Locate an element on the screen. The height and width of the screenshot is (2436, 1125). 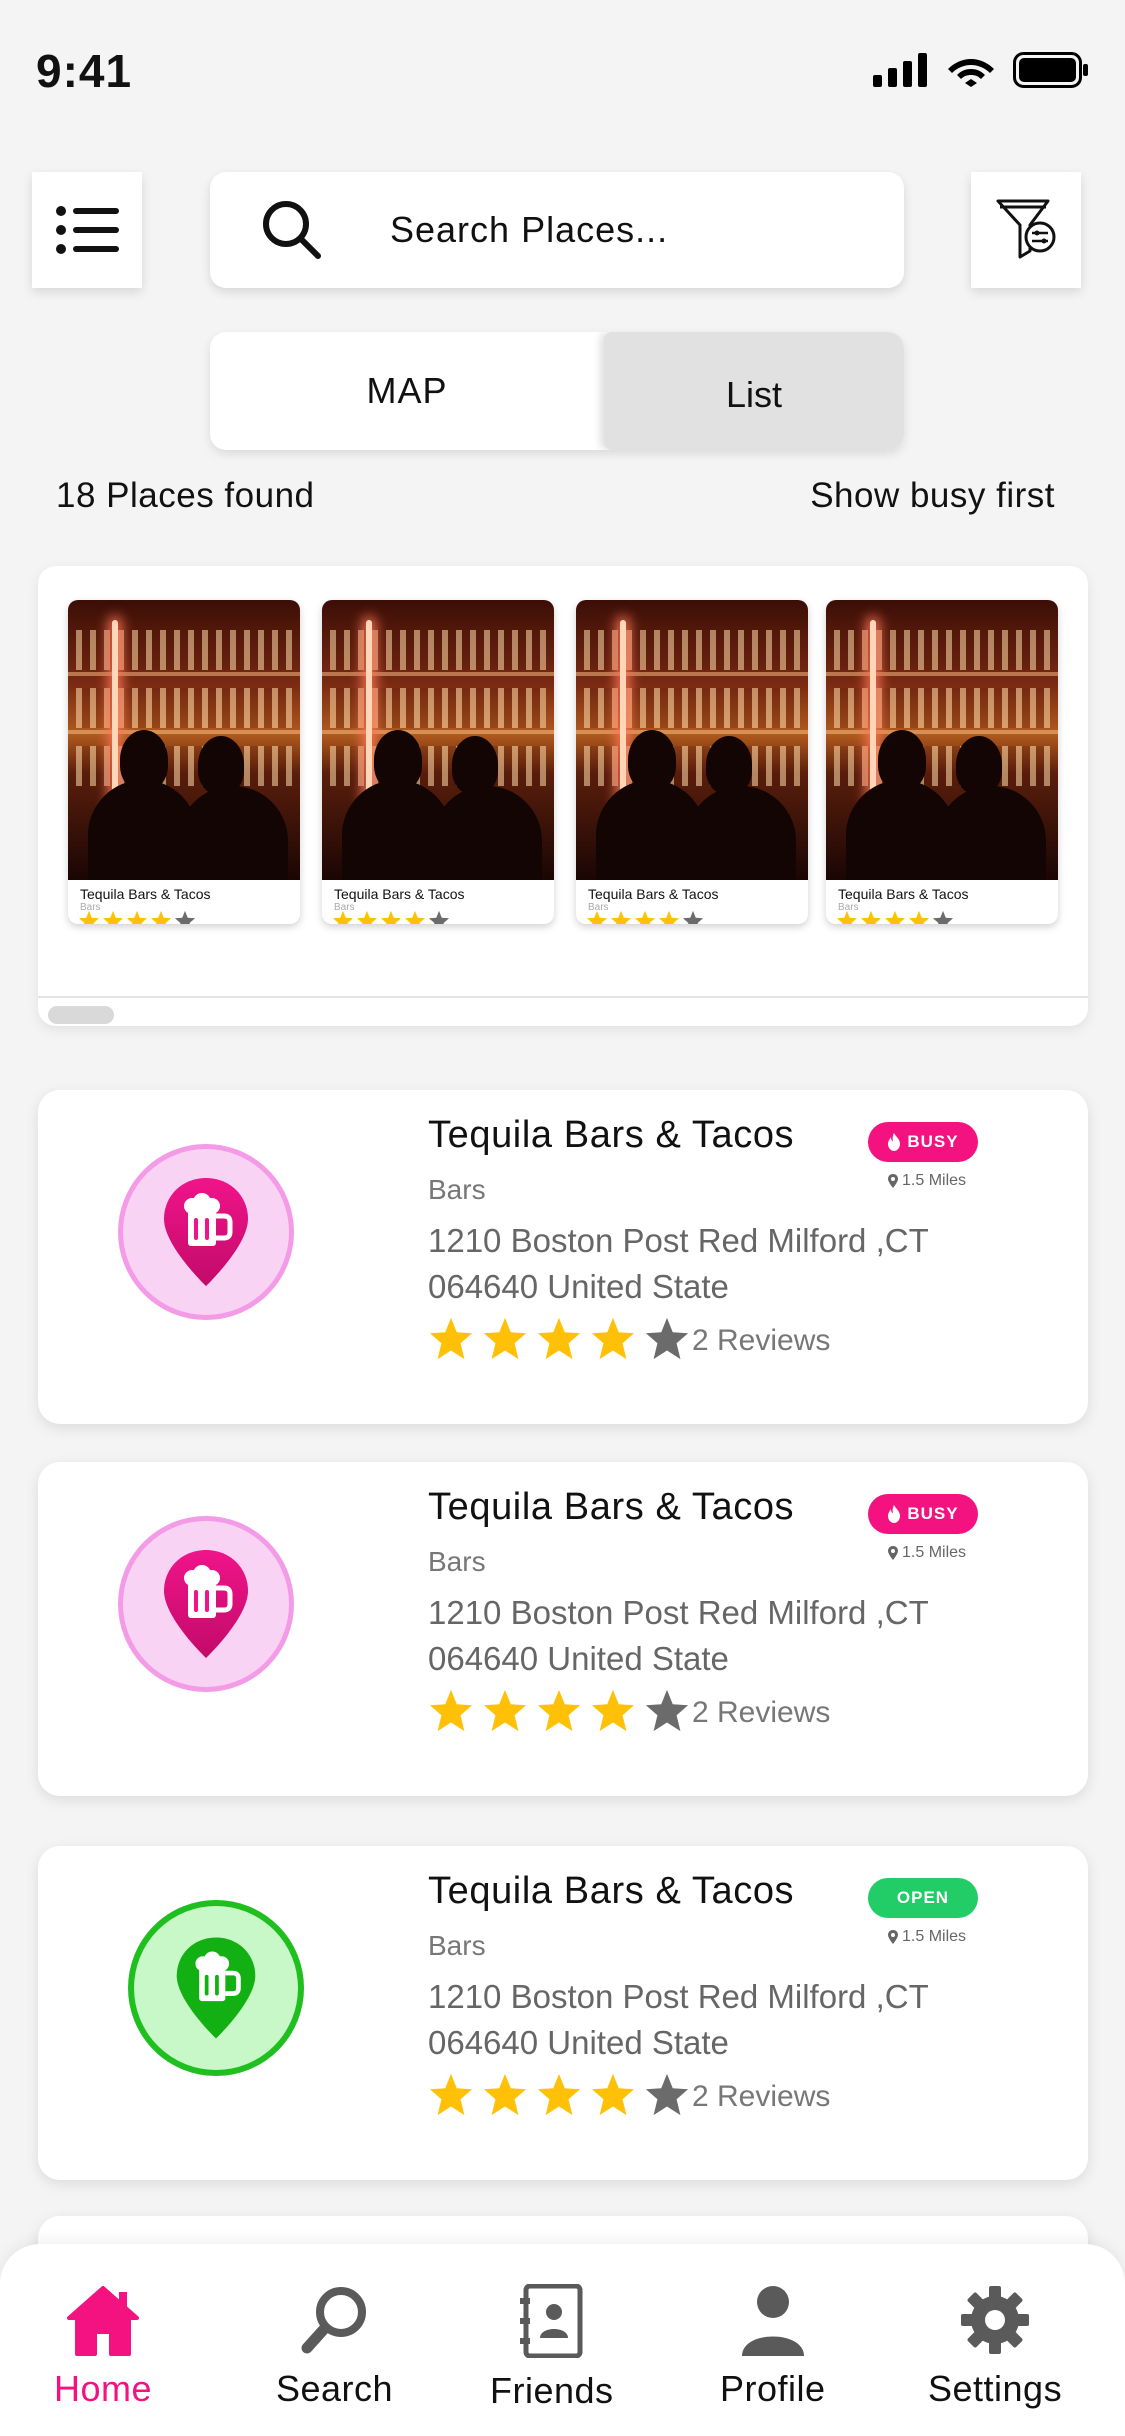
status-time: 9:41 is located at coordinates (84, 71).